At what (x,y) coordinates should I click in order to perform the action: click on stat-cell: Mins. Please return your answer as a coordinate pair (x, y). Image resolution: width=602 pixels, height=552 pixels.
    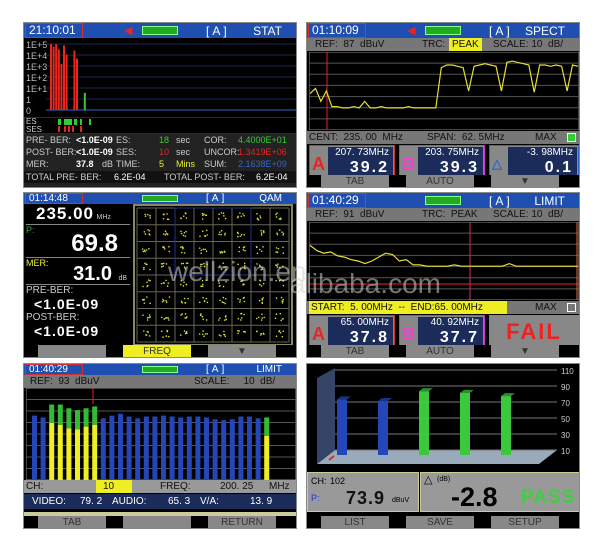
    Looking at the image, I should click on (186, 164).